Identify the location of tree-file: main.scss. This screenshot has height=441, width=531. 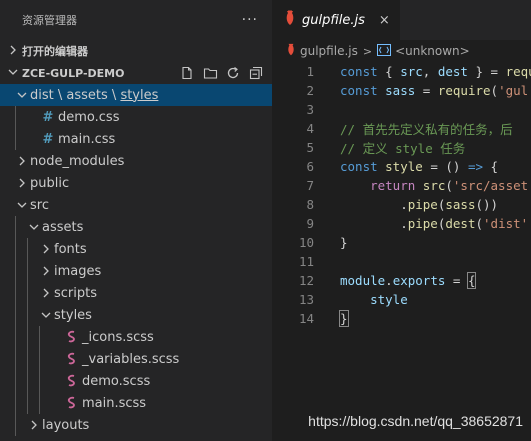
(136, 403).